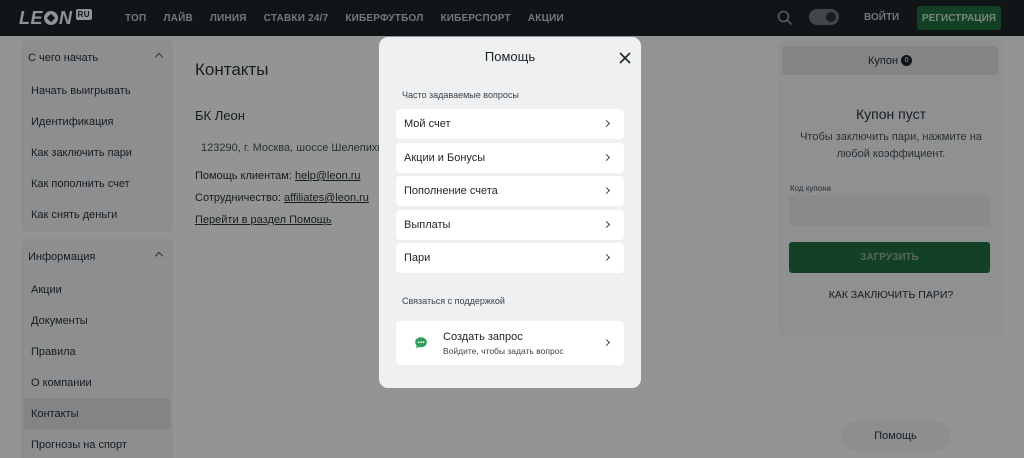 The height and width of the screenshot is (458, 1024). Describe the element at coordinates (510, 124) in the screenshot. I see `faq-item-my-account: Мой счет` at that location.